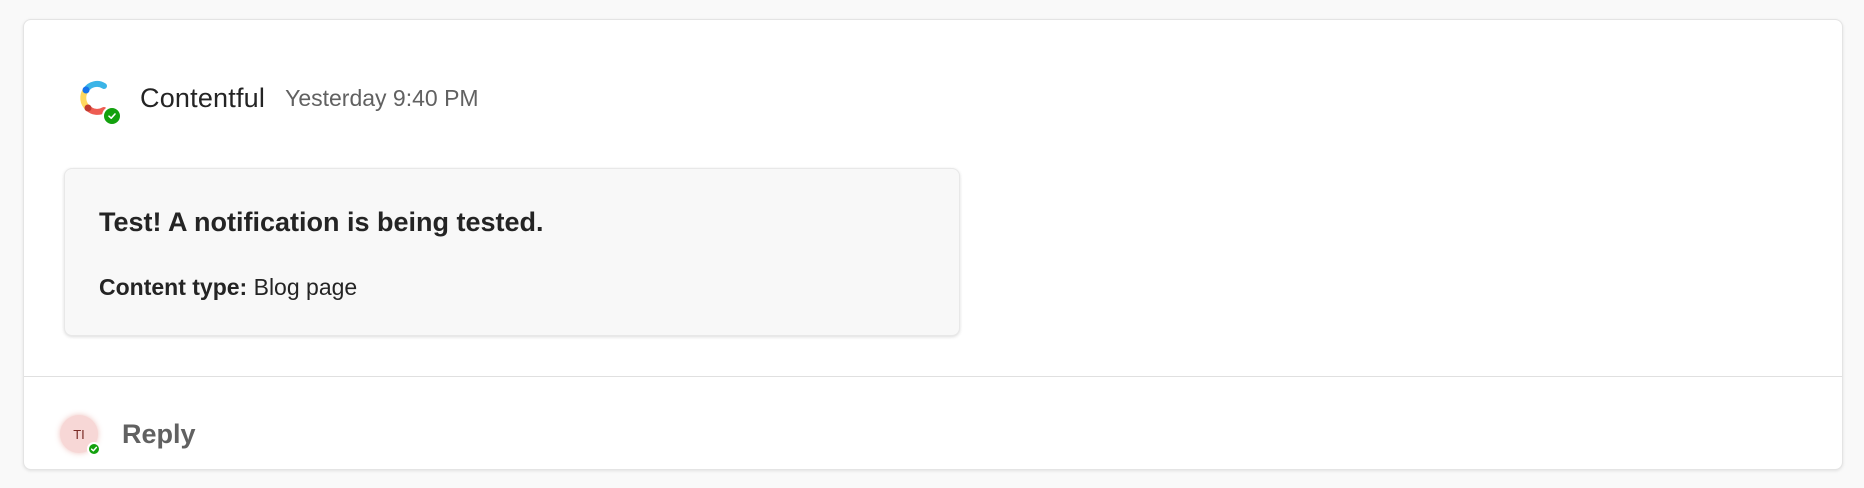  Describe the element at coordinates (159, 433) in the screenshot. I see `reply-label: Reply` at that location.